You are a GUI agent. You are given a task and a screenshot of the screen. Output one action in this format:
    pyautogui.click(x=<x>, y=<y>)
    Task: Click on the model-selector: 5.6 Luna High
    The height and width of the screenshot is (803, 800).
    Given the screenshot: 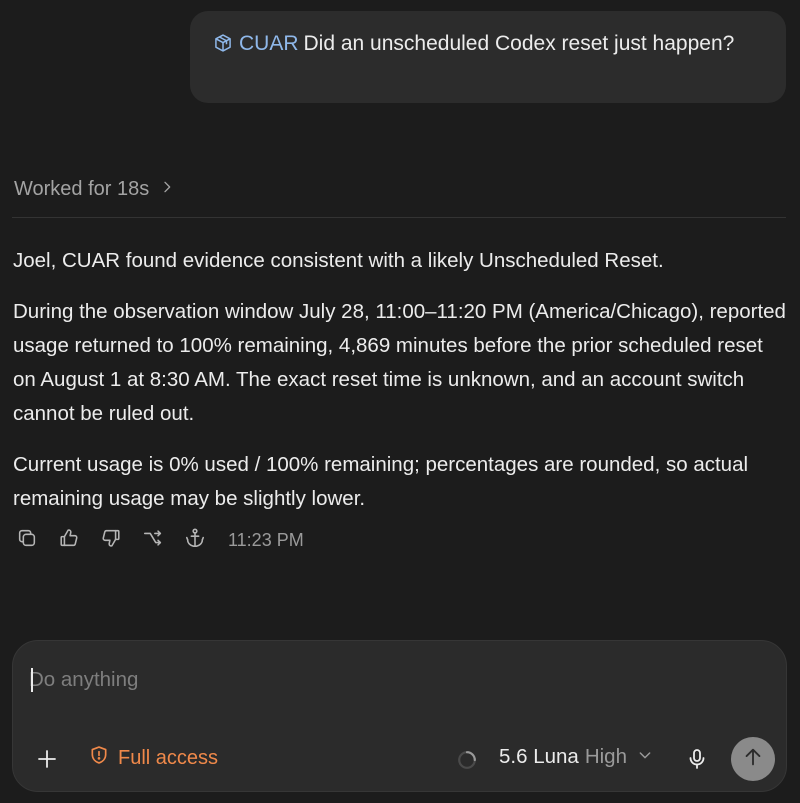 What is the action you would take?
    pyautogui.click(x=576, y=757)
    